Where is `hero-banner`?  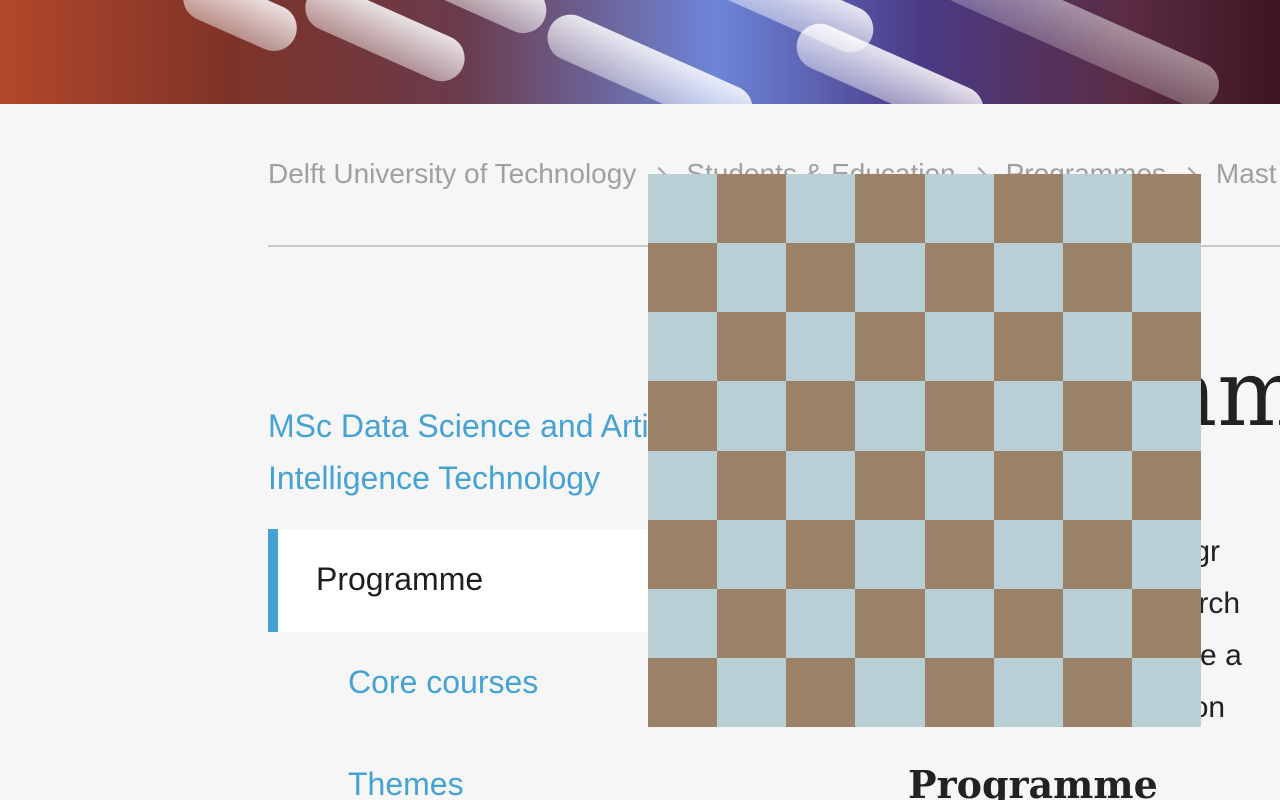 hero-banner is located at coordinates (640, 52).